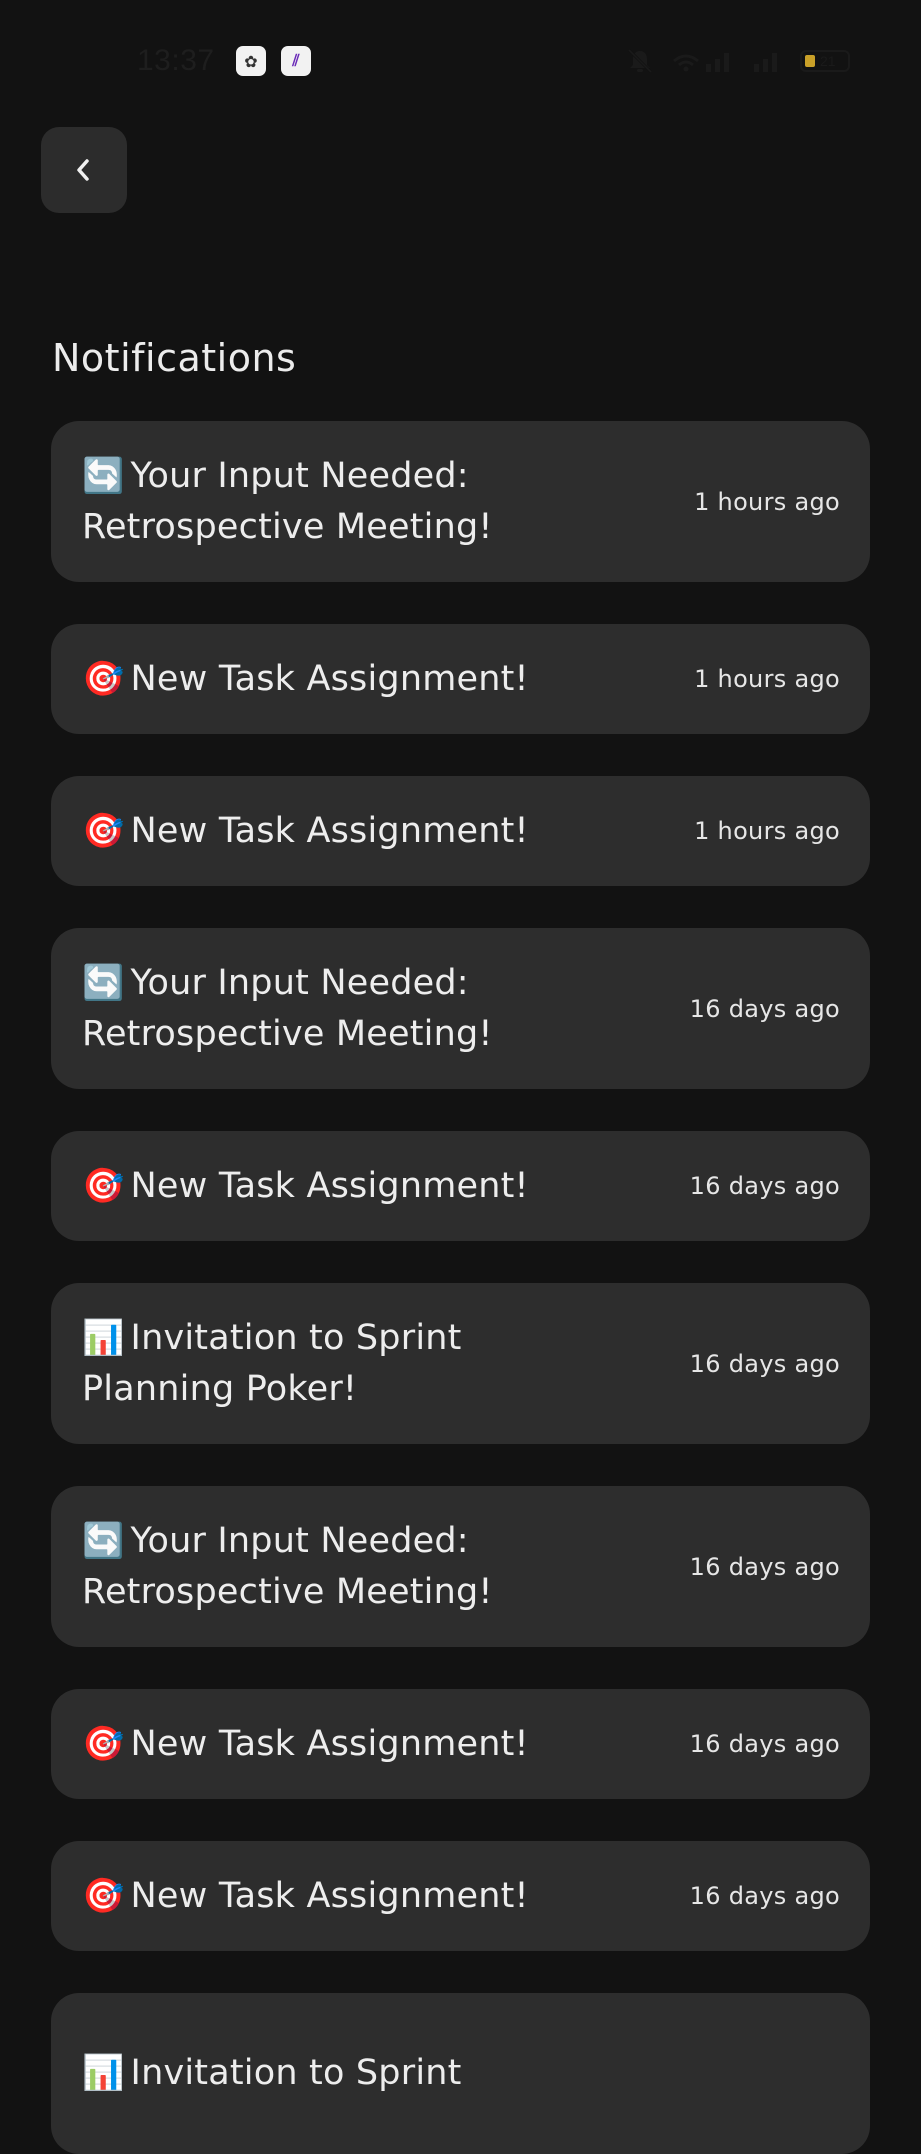 Image resolution: width=921 pixels, height=2154 pixels. I want to click on notification-title: Invitation to Sprint Planning Poker!, so click(272, 1363).